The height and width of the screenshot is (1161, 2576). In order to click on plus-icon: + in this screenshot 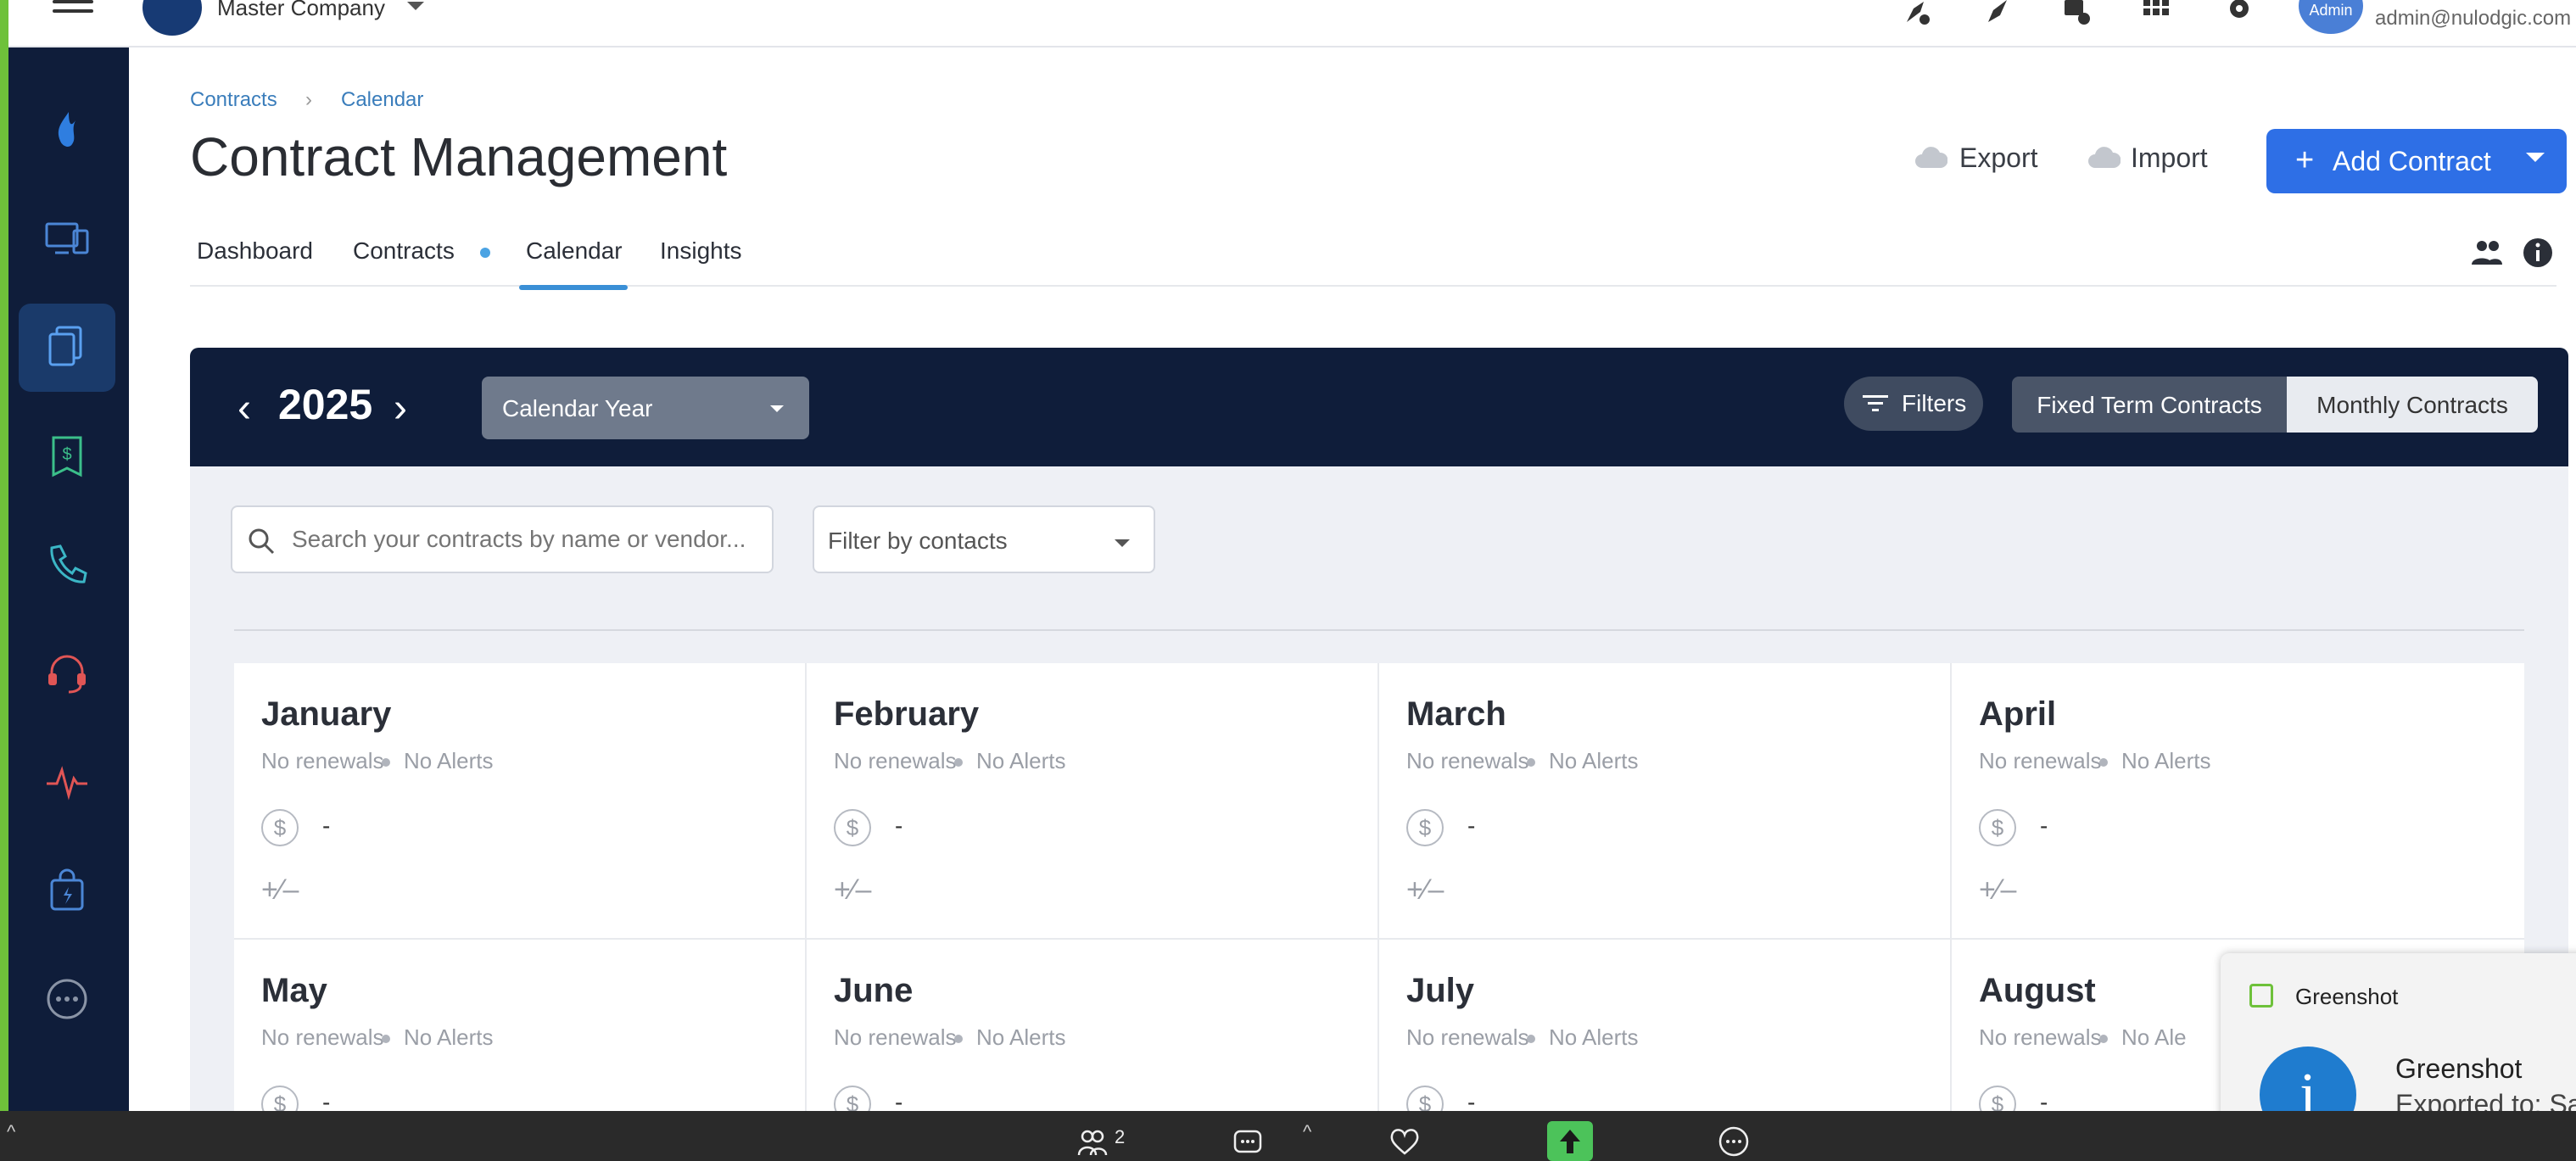, I will do `click(2305, 160)`.